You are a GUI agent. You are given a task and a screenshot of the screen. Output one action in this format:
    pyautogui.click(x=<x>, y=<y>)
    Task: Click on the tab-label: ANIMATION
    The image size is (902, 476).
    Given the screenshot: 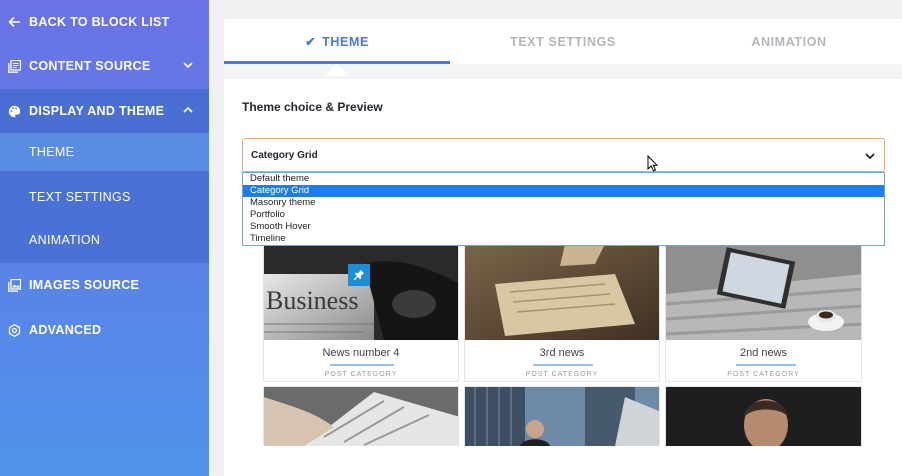 What is the action you would take?
    pyautogui.click(x=789, y=41)
    